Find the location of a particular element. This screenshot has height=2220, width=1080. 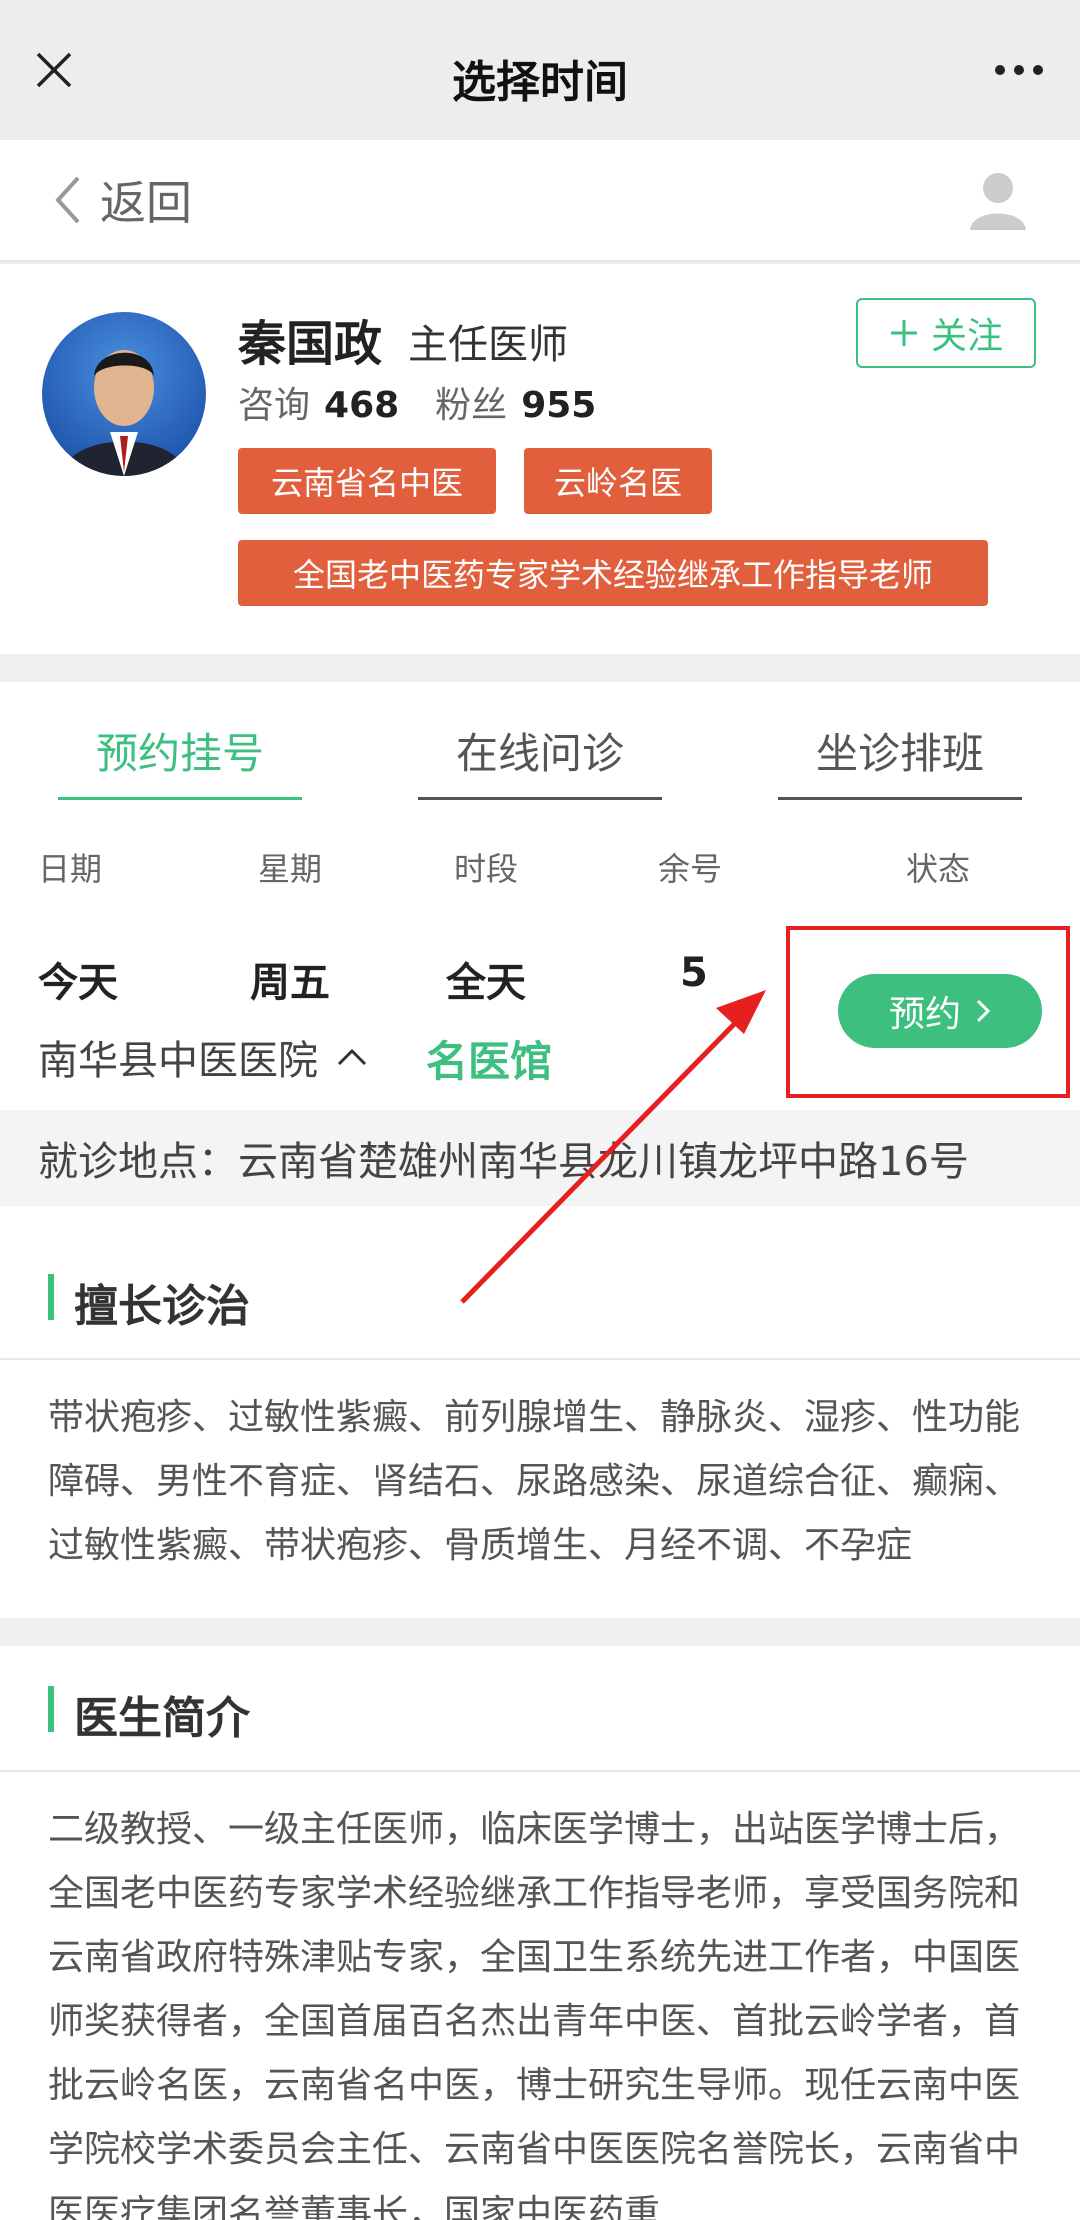

follow-button: 关注 is located at coordinates (946, 333).